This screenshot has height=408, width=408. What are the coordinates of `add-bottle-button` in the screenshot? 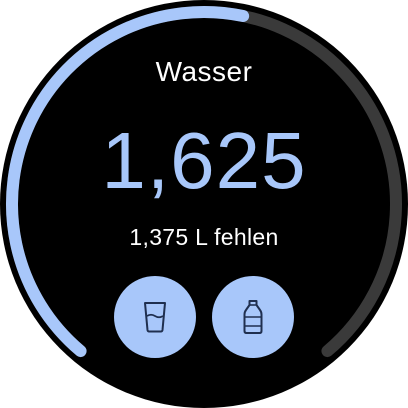 It's located at (253, 317).